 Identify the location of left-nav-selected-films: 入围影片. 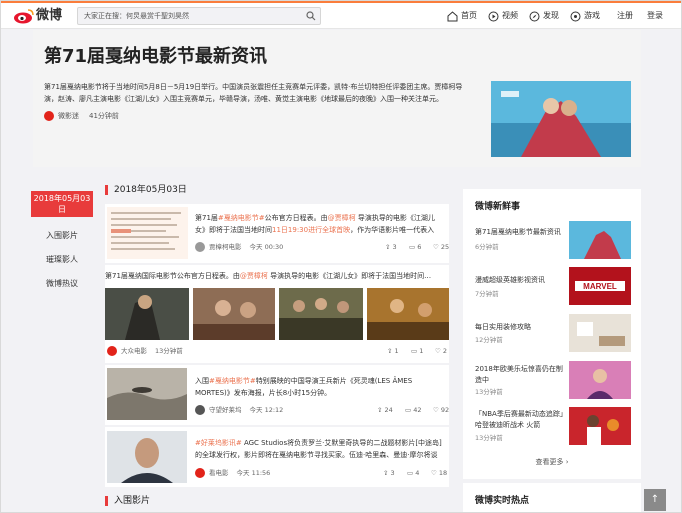
(62, 236).